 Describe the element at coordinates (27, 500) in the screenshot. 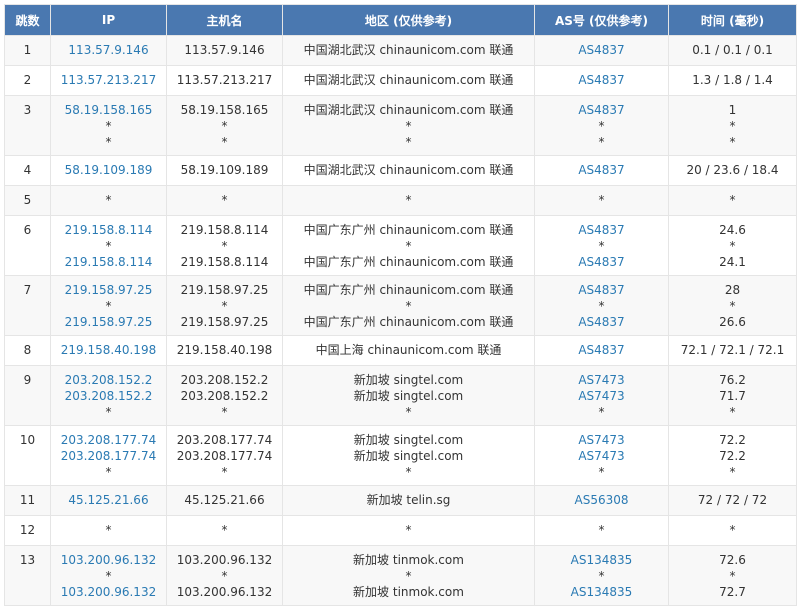

I see `hop-cell: 11` at that location.